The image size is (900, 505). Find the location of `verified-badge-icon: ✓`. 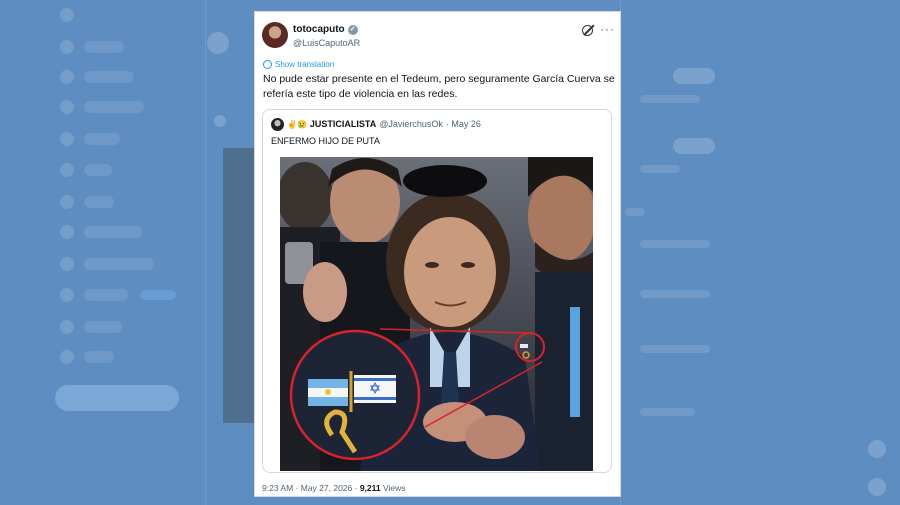

verified-badge-icon: ✓ is located at coordinates (352, 29).